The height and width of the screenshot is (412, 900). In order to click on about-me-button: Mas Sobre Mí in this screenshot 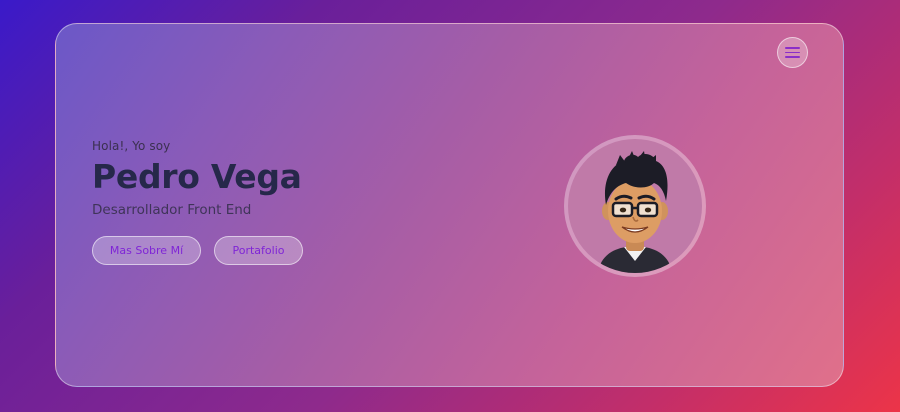, I will do `click(146, 250)`.